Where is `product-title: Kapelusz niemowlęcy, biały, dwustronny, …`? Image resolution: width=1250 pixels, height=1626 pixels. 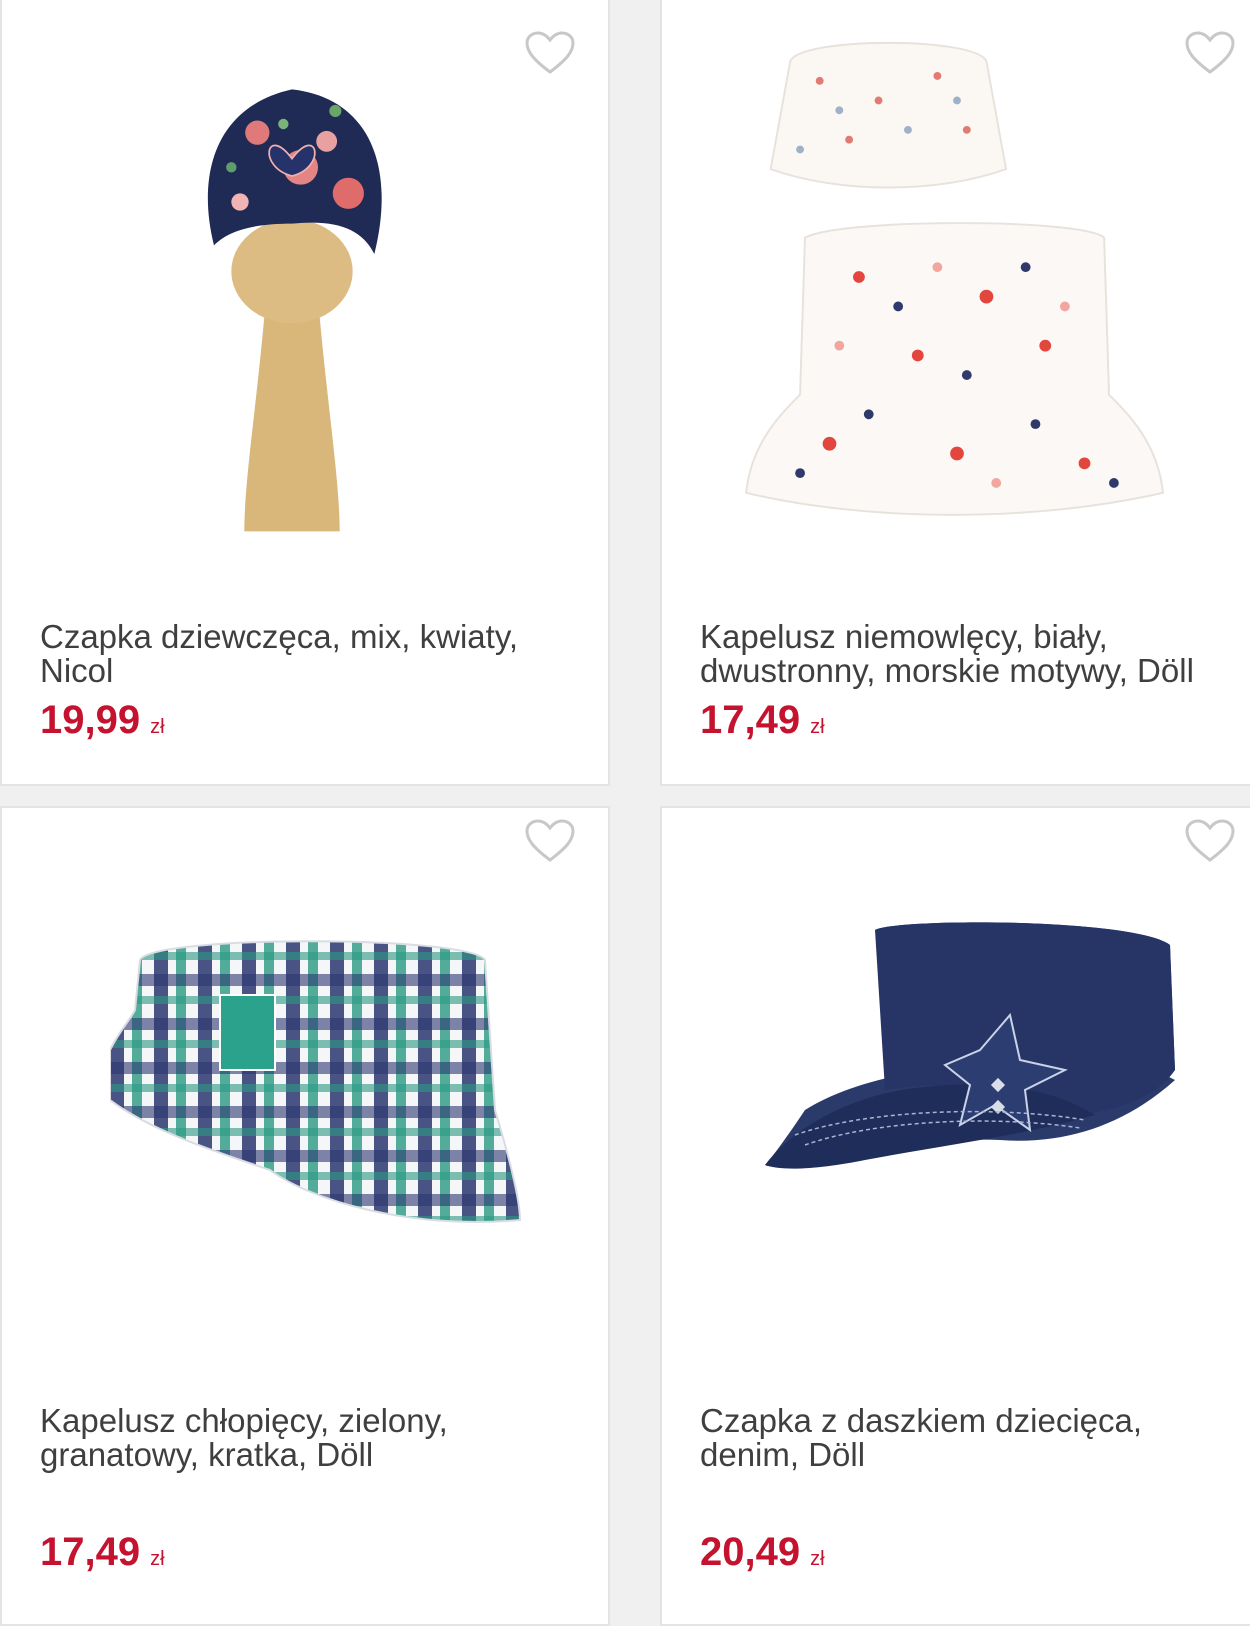
product-title: Kapelusz niemowlęcy, biały, dwustronny, … is located at coordinates (974, 654).